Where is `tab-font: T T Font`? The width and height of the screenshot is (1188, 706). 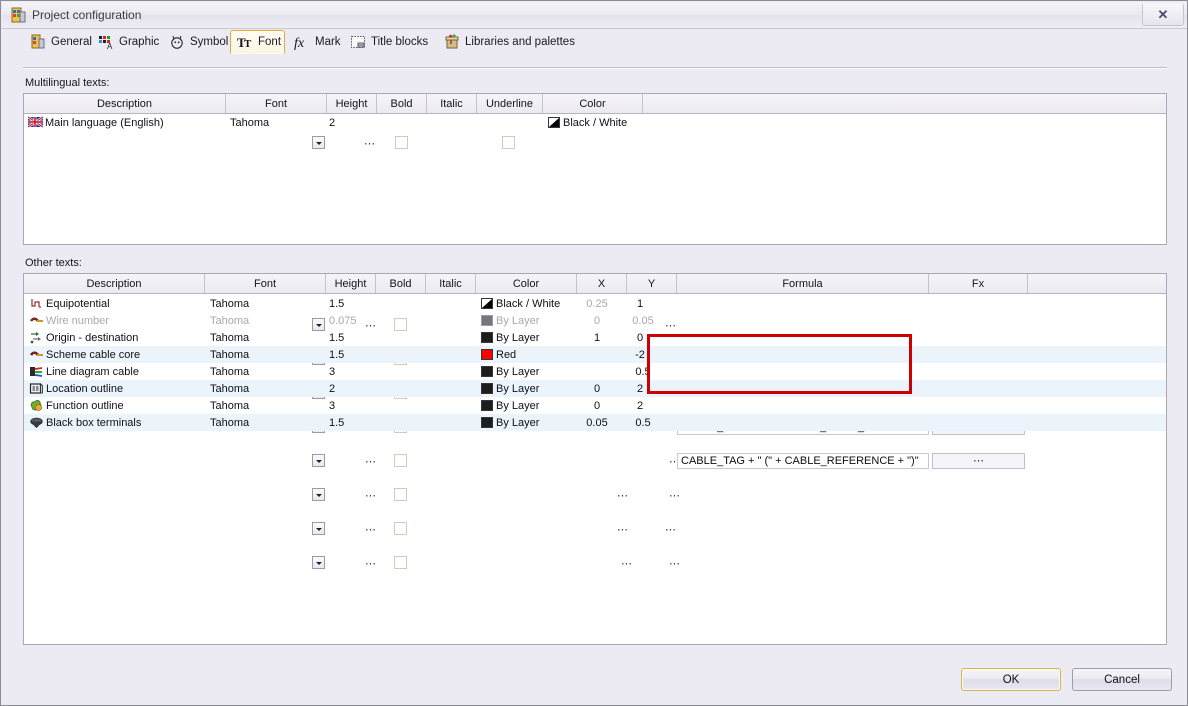 tab-font: T T Font is located at coordinates (257, 42).